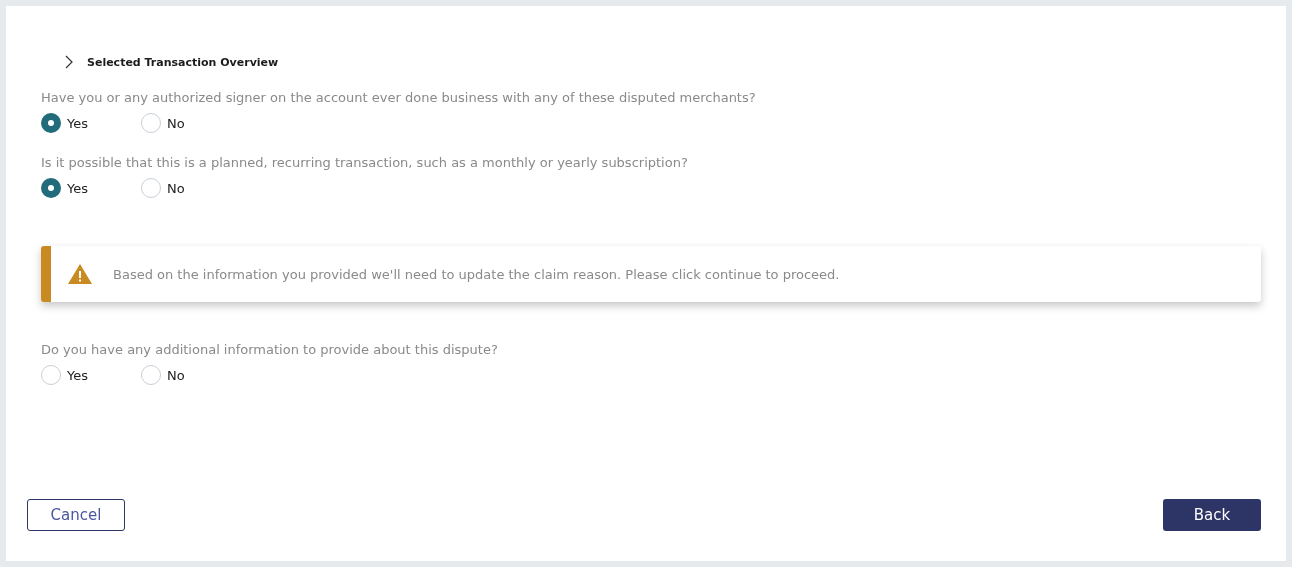  I want to click on question-text: Is it possible that this is a planned, recurring transaction, such as a monthly or yearly subscription?, so click(365, 162).